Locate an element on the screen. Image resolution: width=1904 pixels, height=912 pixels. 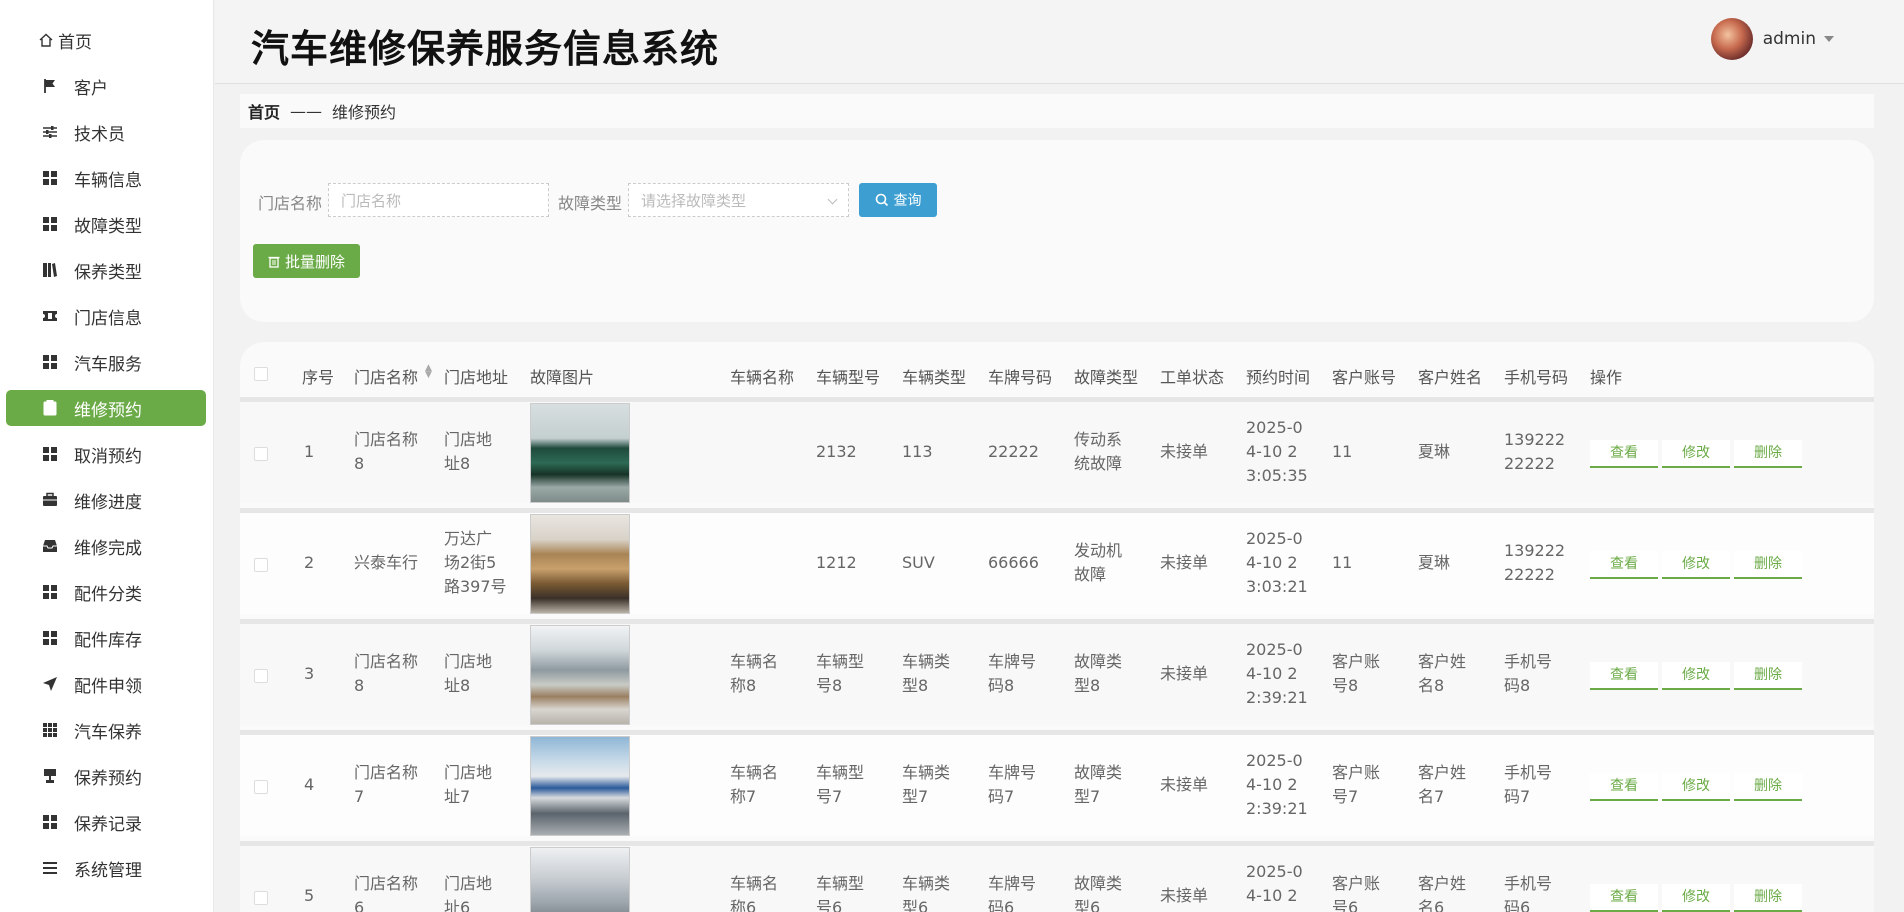
sidebar-item-label: 维修进度 is located at coordinates (108, 502).